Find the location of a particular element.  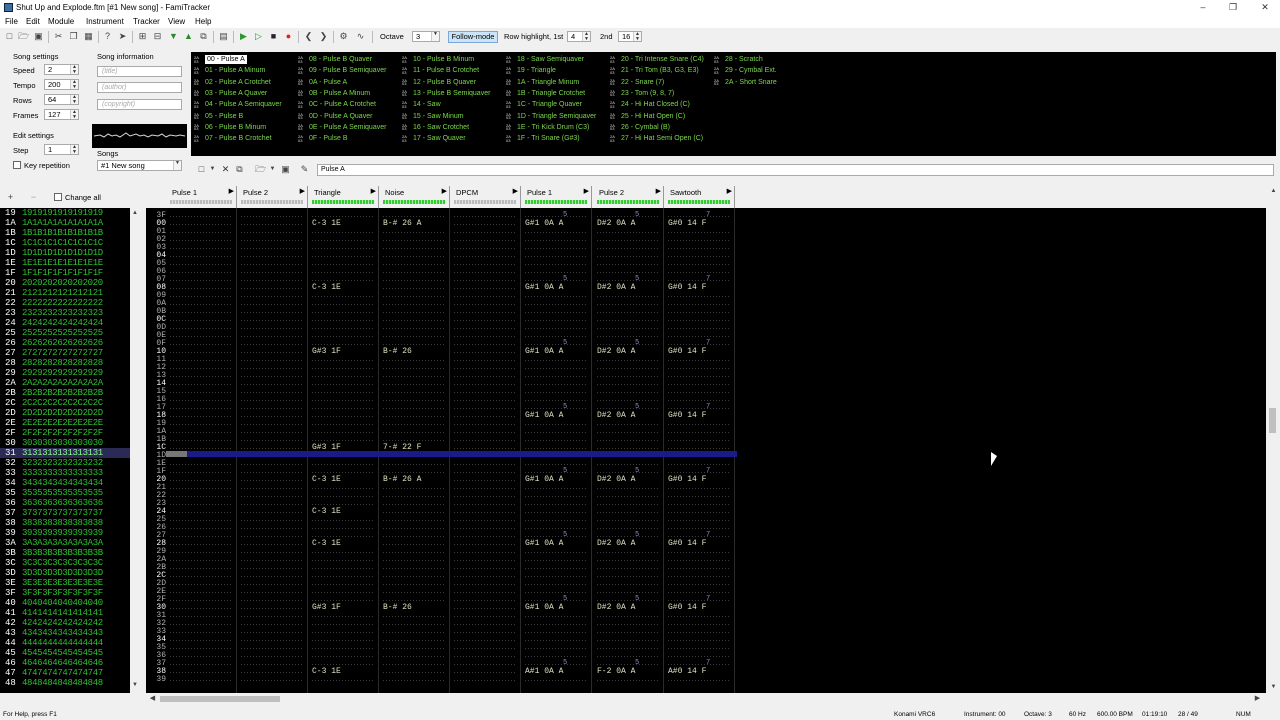

instrument-item: 0B - Pulse A Minum is located at coordinates (339, 93).